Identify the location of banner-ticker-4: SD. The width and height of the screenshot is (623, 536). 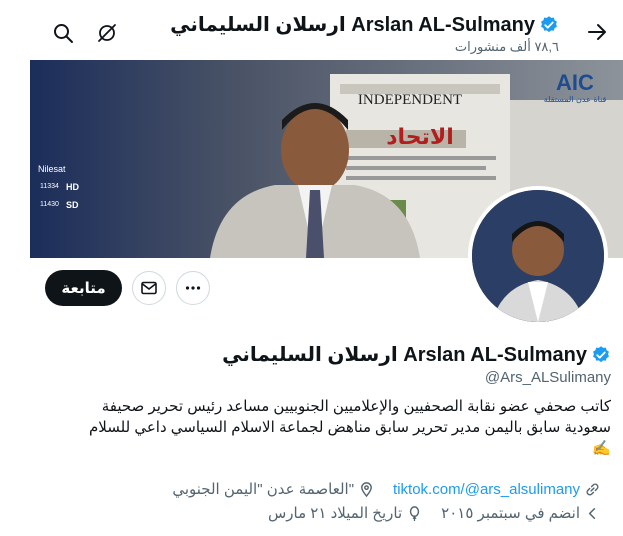
(72, 205).